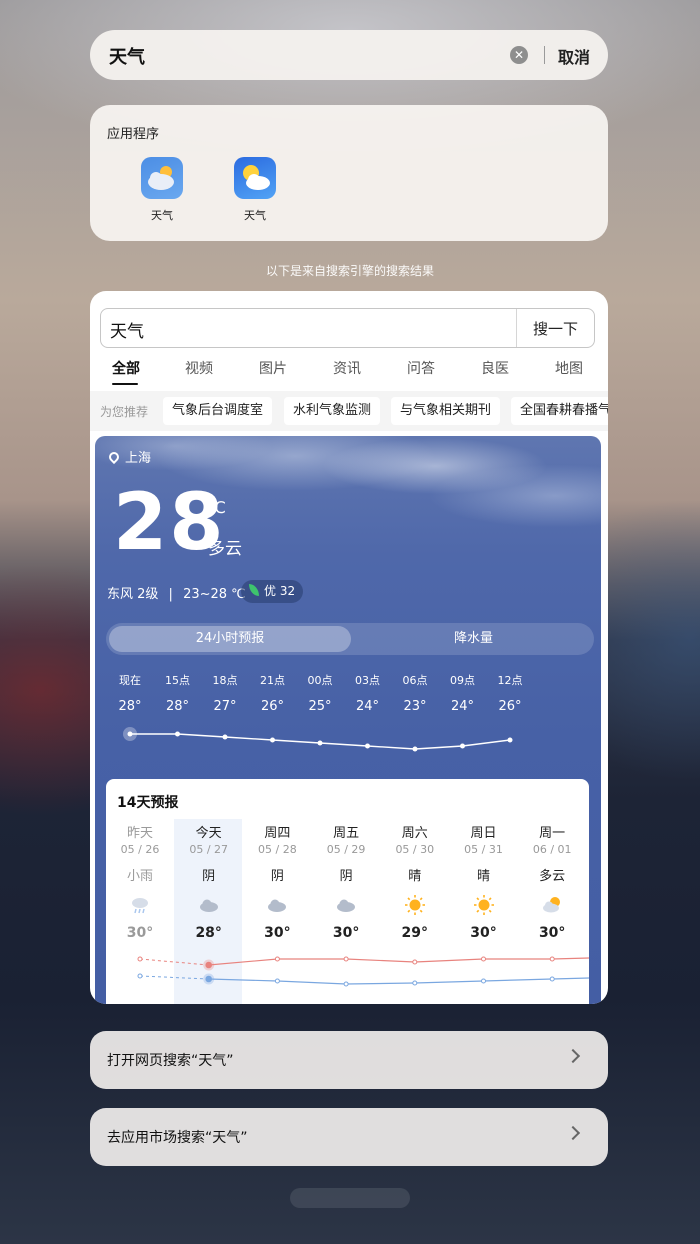 Image resolution: width=700 pixels, height=1244 pixels. I want to click on day-date: 05 / 27, so click(209, 849).